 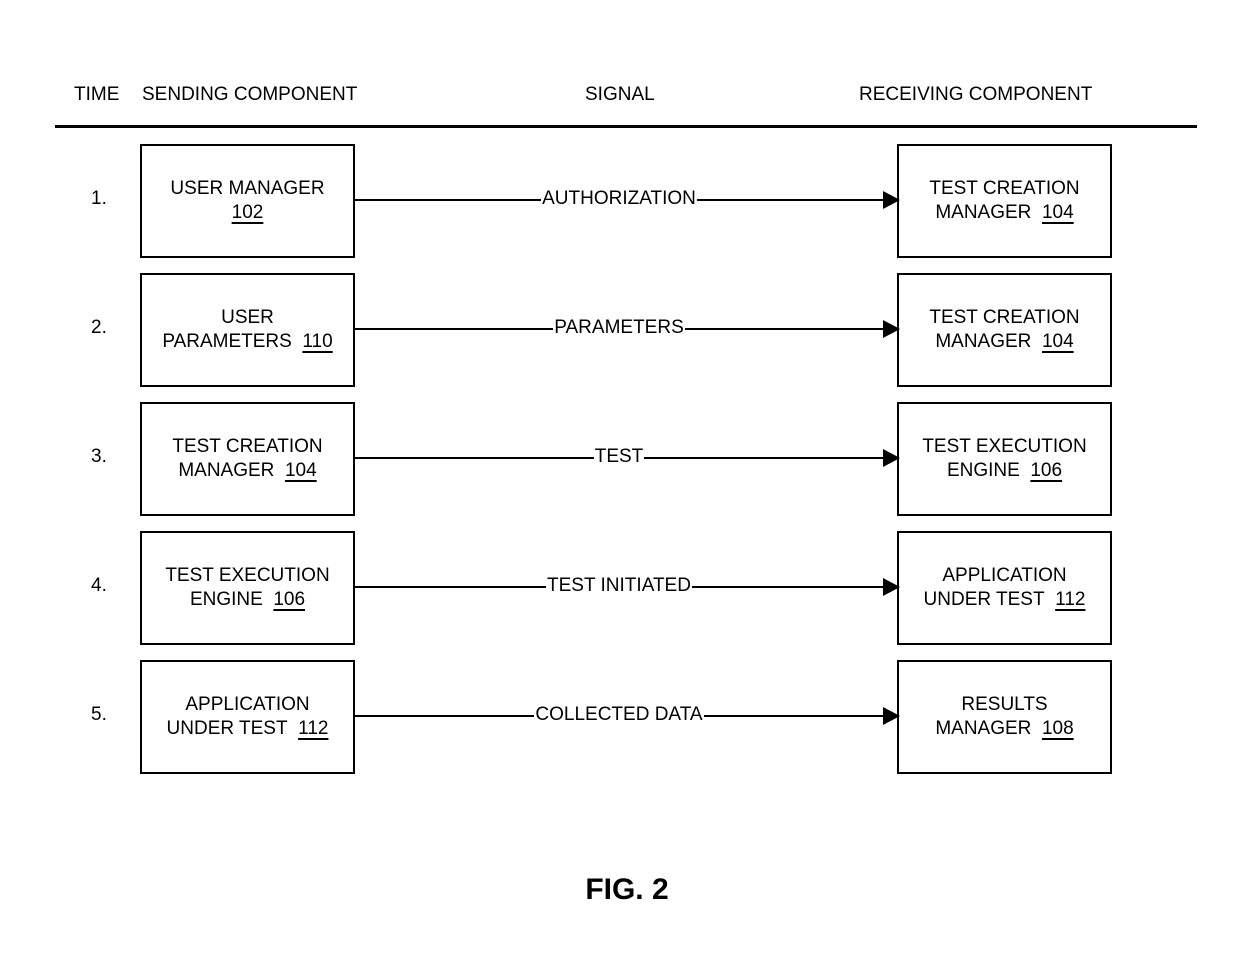 I want to click on signal-text: TEST INITIATED, so click(x=619, y=585).